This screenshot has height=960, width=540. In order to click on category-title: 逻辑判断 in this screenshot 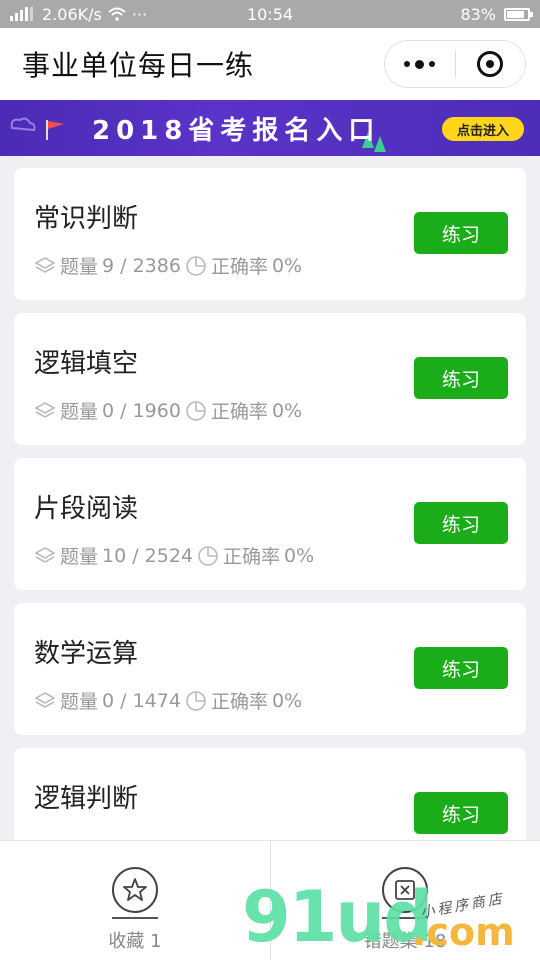, I will do `click(86, 799)`.